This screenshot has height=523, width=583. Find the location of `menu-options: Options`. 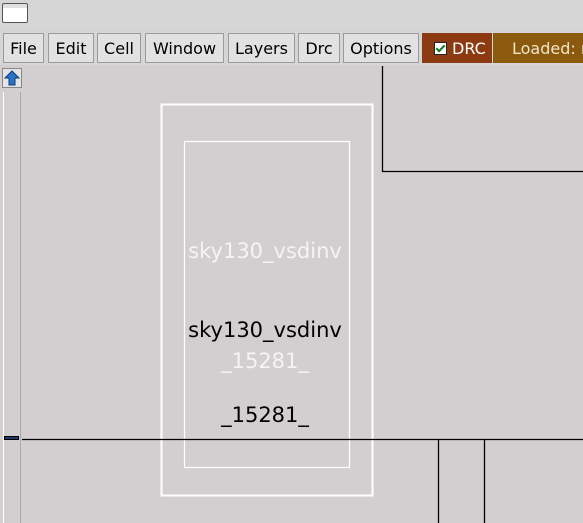

menu-options: Options is located at coordinates (381, 48).